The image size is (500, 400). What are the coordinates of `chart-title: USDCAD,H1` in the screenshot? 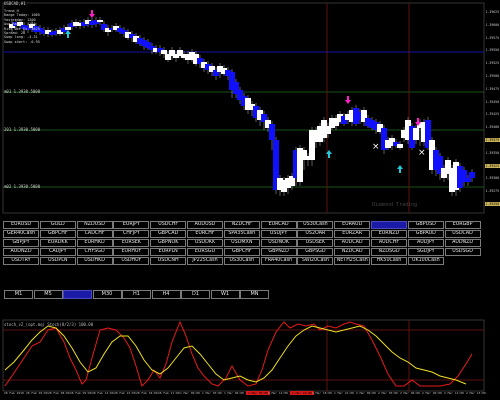 It's located at (15, 3).